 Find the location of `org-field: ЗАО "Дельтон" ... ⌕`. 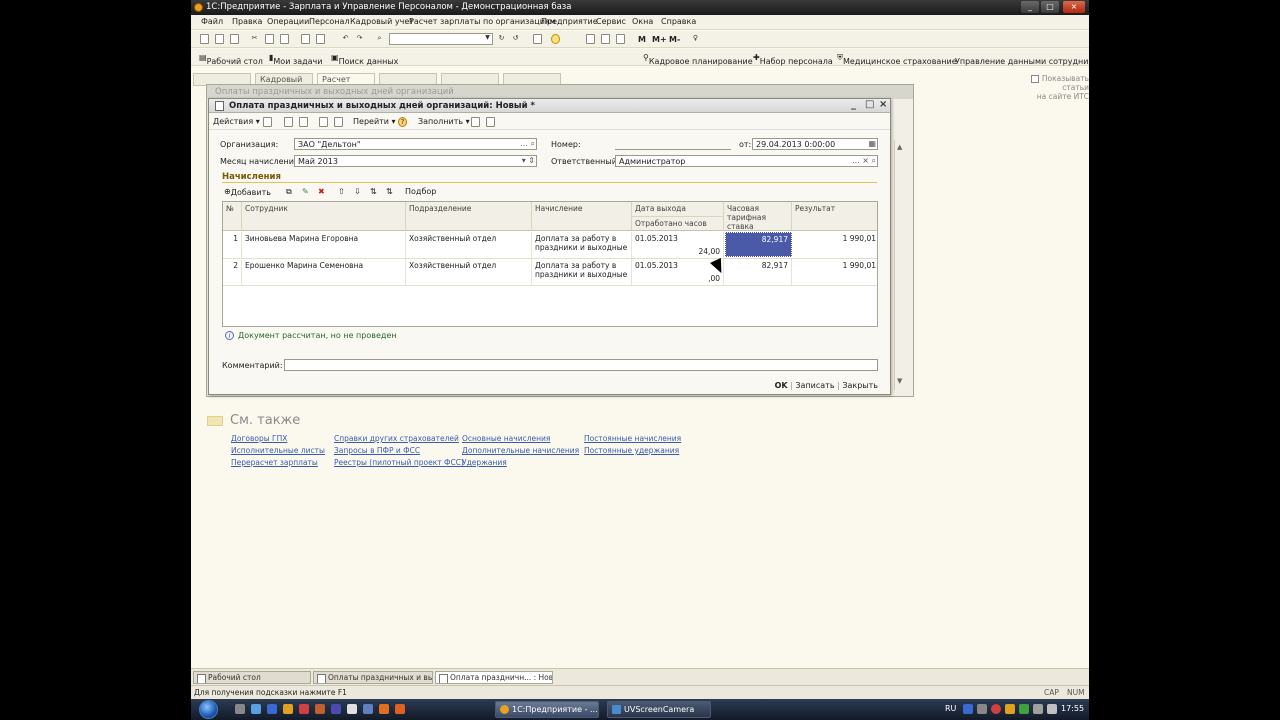

org-field: ЗАО "Дельтон" ... ⌕ is located at coordinates (415, 144).